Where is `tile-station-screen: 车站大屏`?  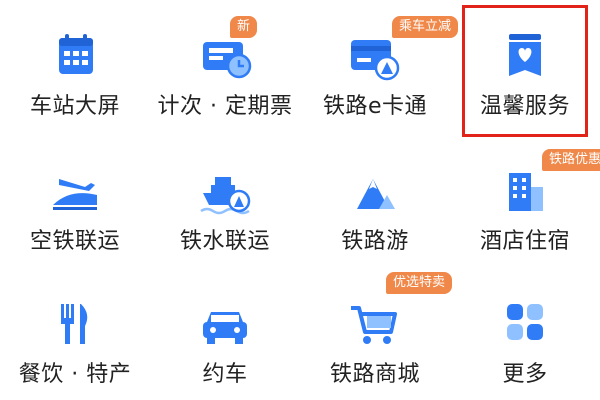 tile-station-screen: 车站大屏 is located at coordinates (75, 65).